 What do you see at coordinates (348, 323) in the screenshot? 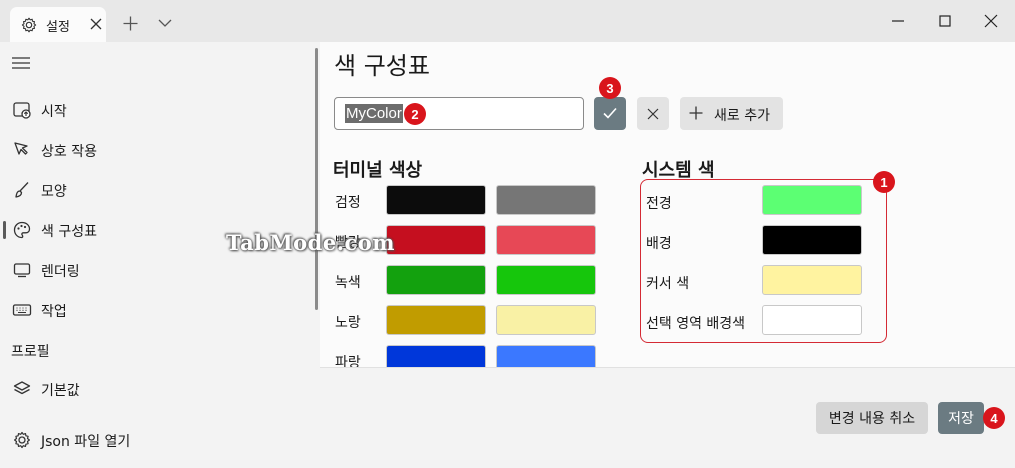
I see `color-label-yellow: 노랑` at bounding box center [348, 323].